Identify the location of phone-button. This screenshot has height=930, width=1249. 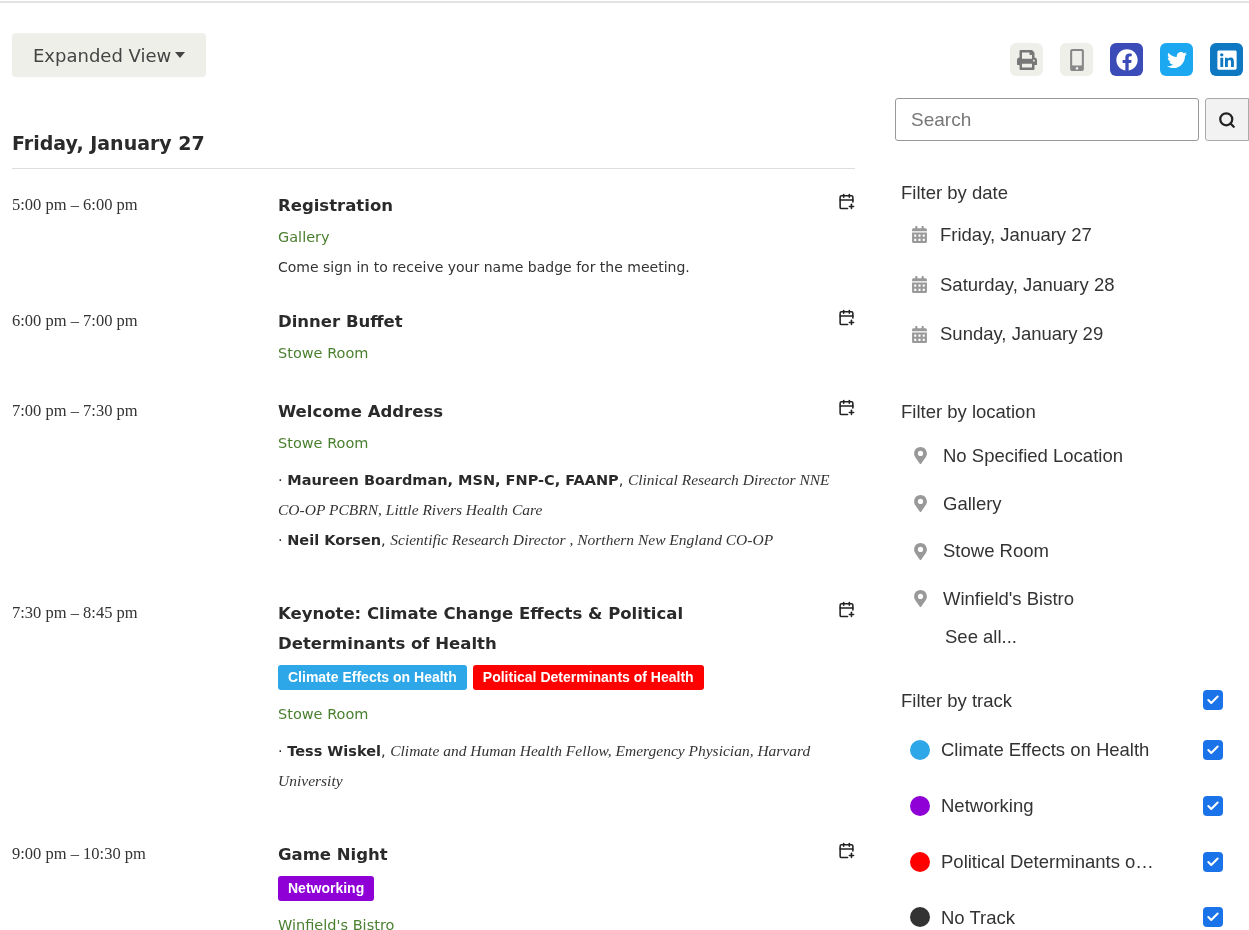
(1076, 59).